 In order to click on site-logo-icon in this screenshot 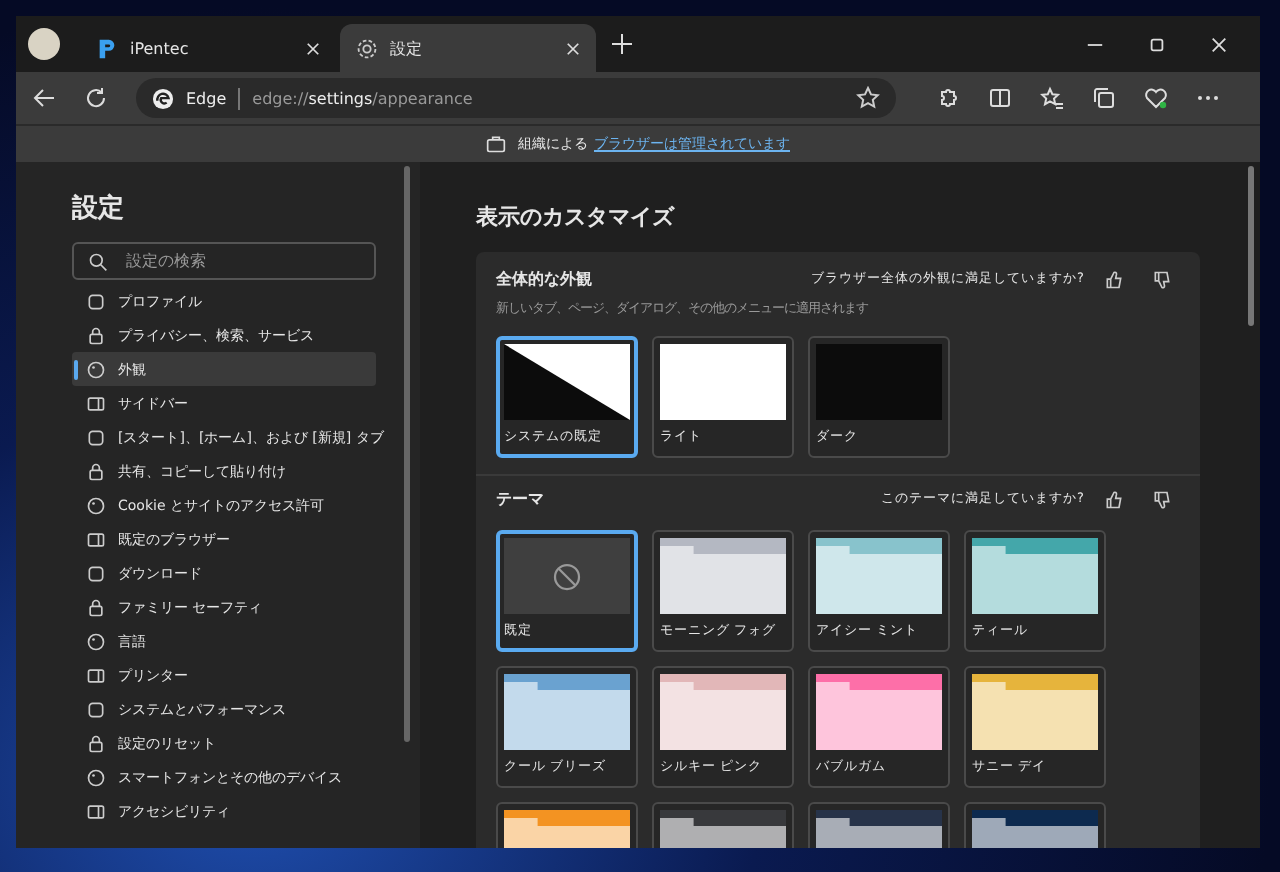, I will do `click(107, 48)`.